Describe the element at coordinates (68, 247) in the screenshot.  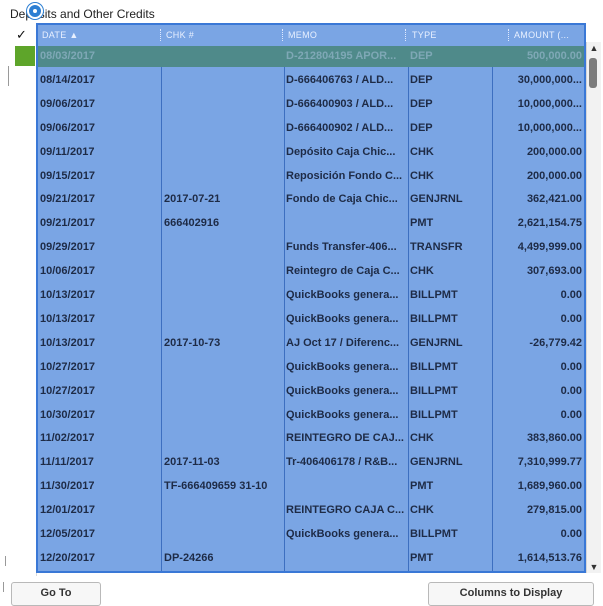
I see `cell-date: 09/29/2017` at that location.